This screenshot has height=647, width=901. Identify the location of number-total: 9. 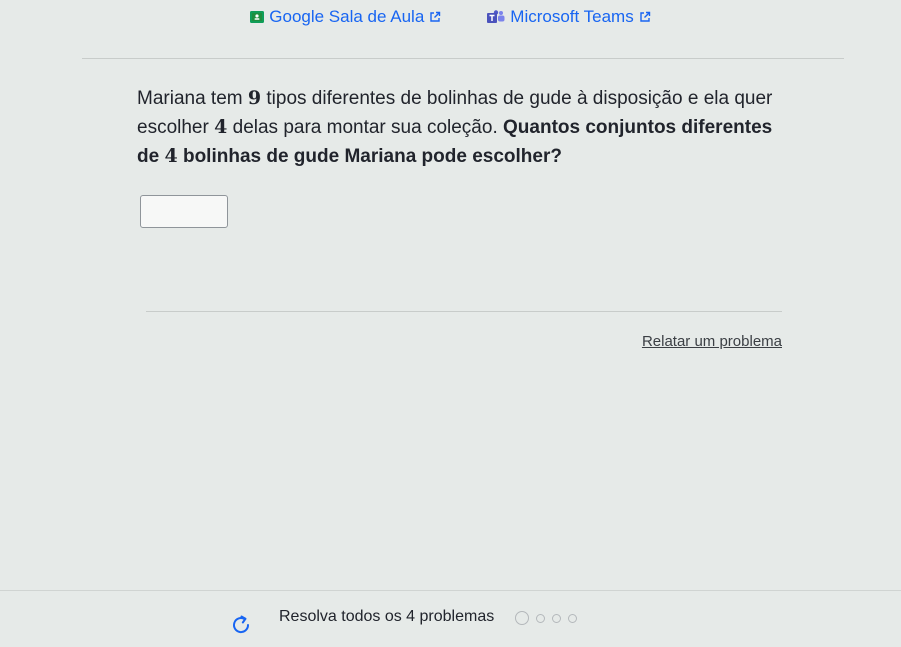
(254, 98).